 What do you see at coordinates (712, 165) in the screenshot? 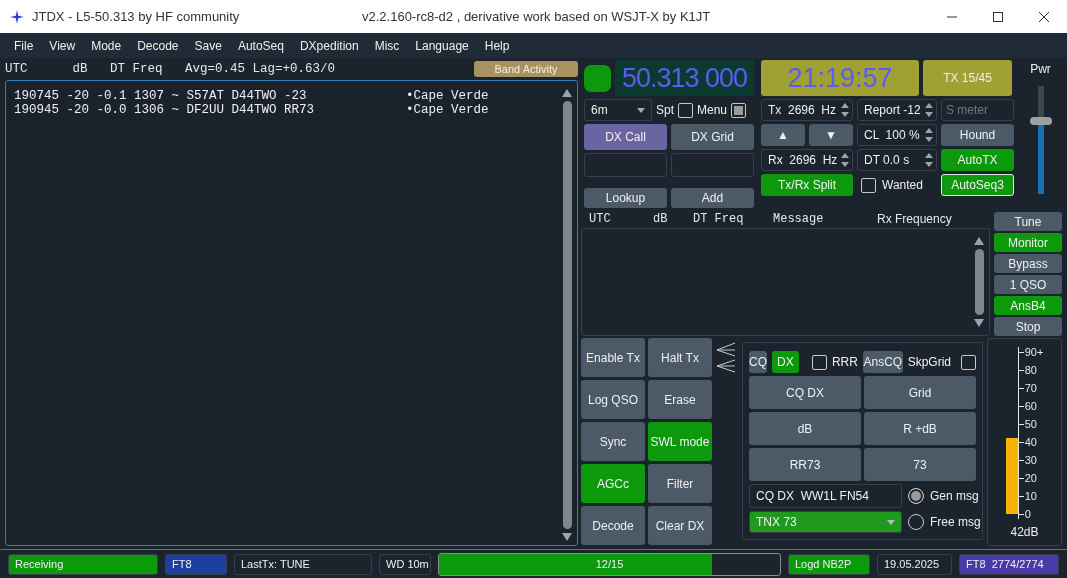
I see `dx-grid-field` at bounding box center [712, 165].